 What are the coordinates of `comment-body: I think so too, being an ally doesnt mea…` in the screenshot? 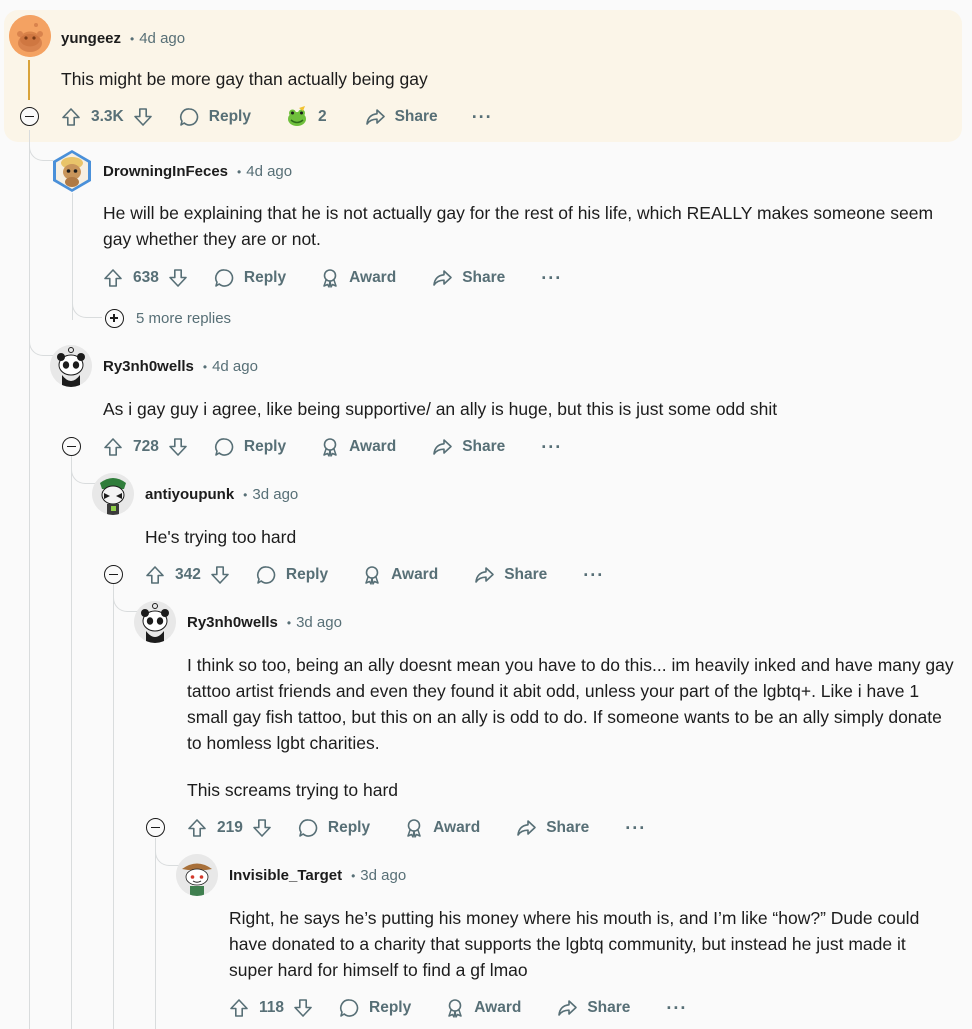 It's located at (570, 704).